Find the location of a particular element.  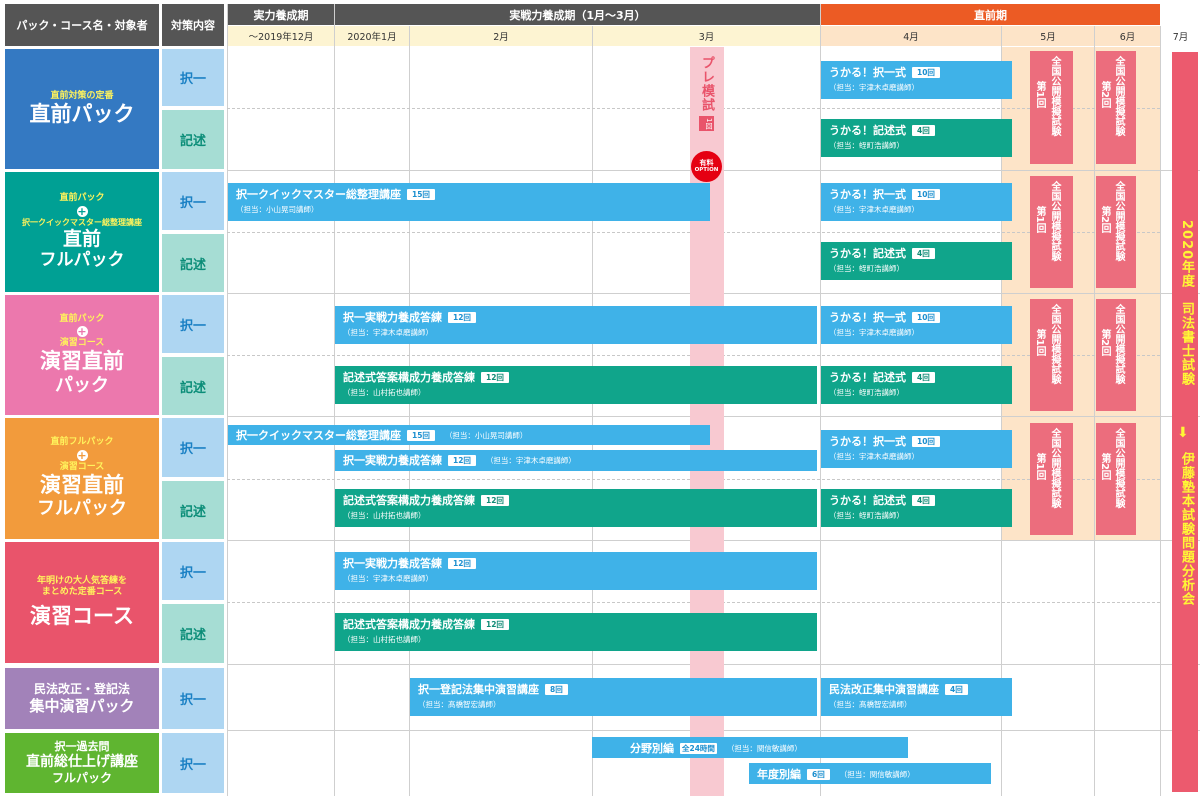

bar-teacher: （担当：山村拓也講師） is located at coordinates (384, 515).